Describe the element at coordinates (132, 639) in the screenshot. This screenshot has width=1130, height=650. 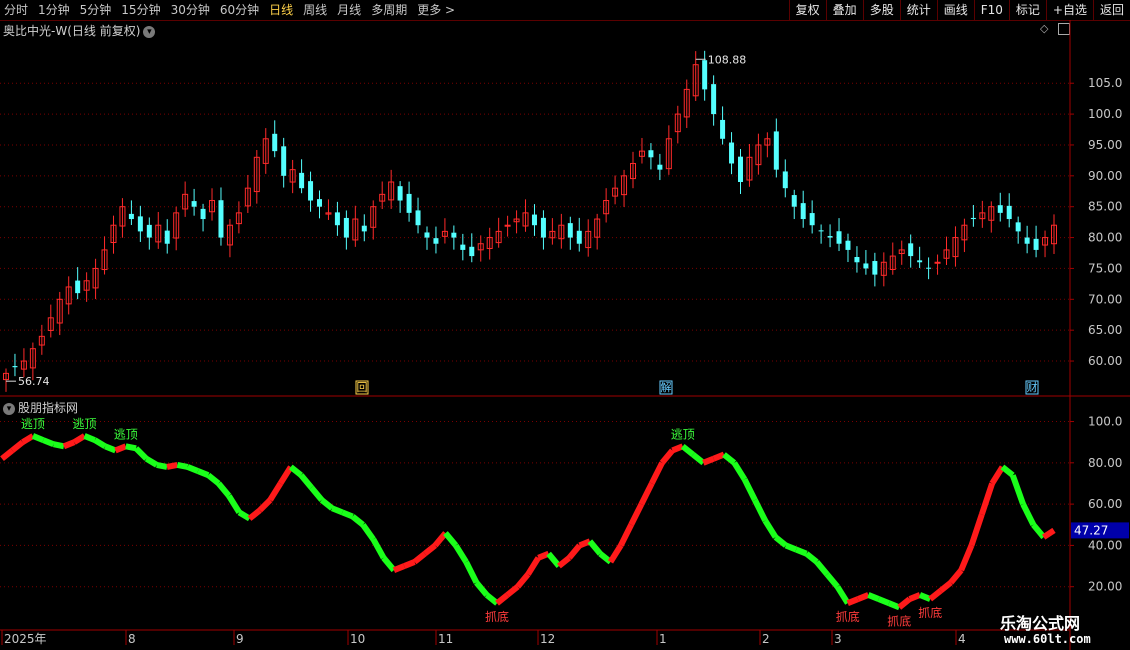
I see `x-tick-label: 8` at that location.